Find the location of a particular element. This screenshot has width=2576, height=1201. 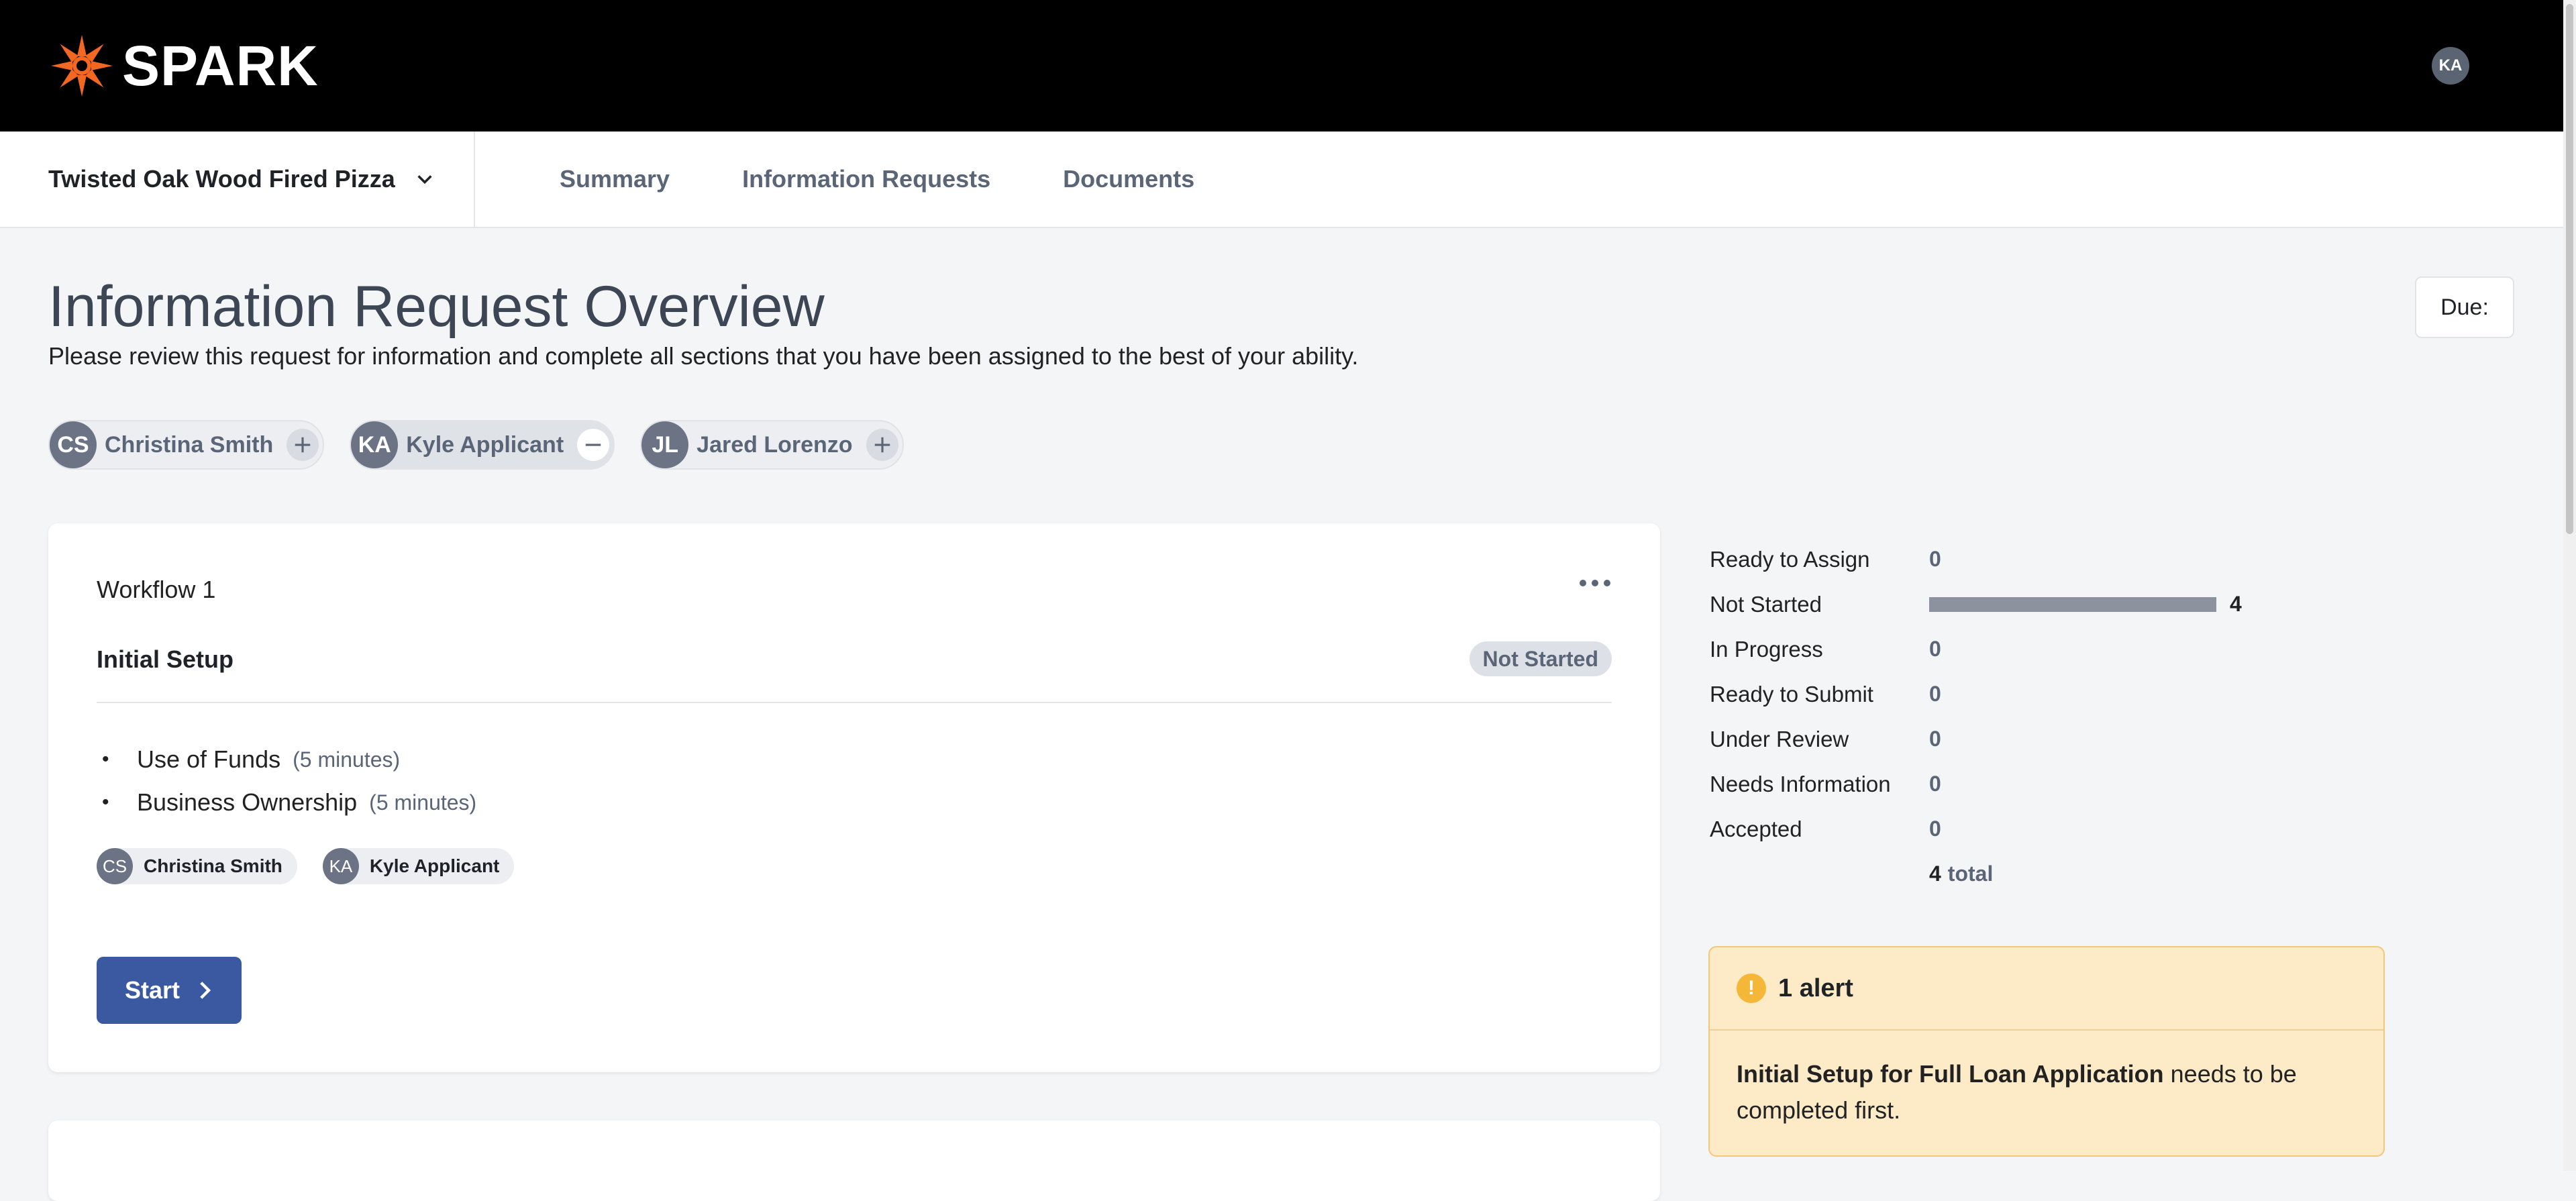

list-item: • Use of Funds (5 minutes) is located at coordinates (289, 759).